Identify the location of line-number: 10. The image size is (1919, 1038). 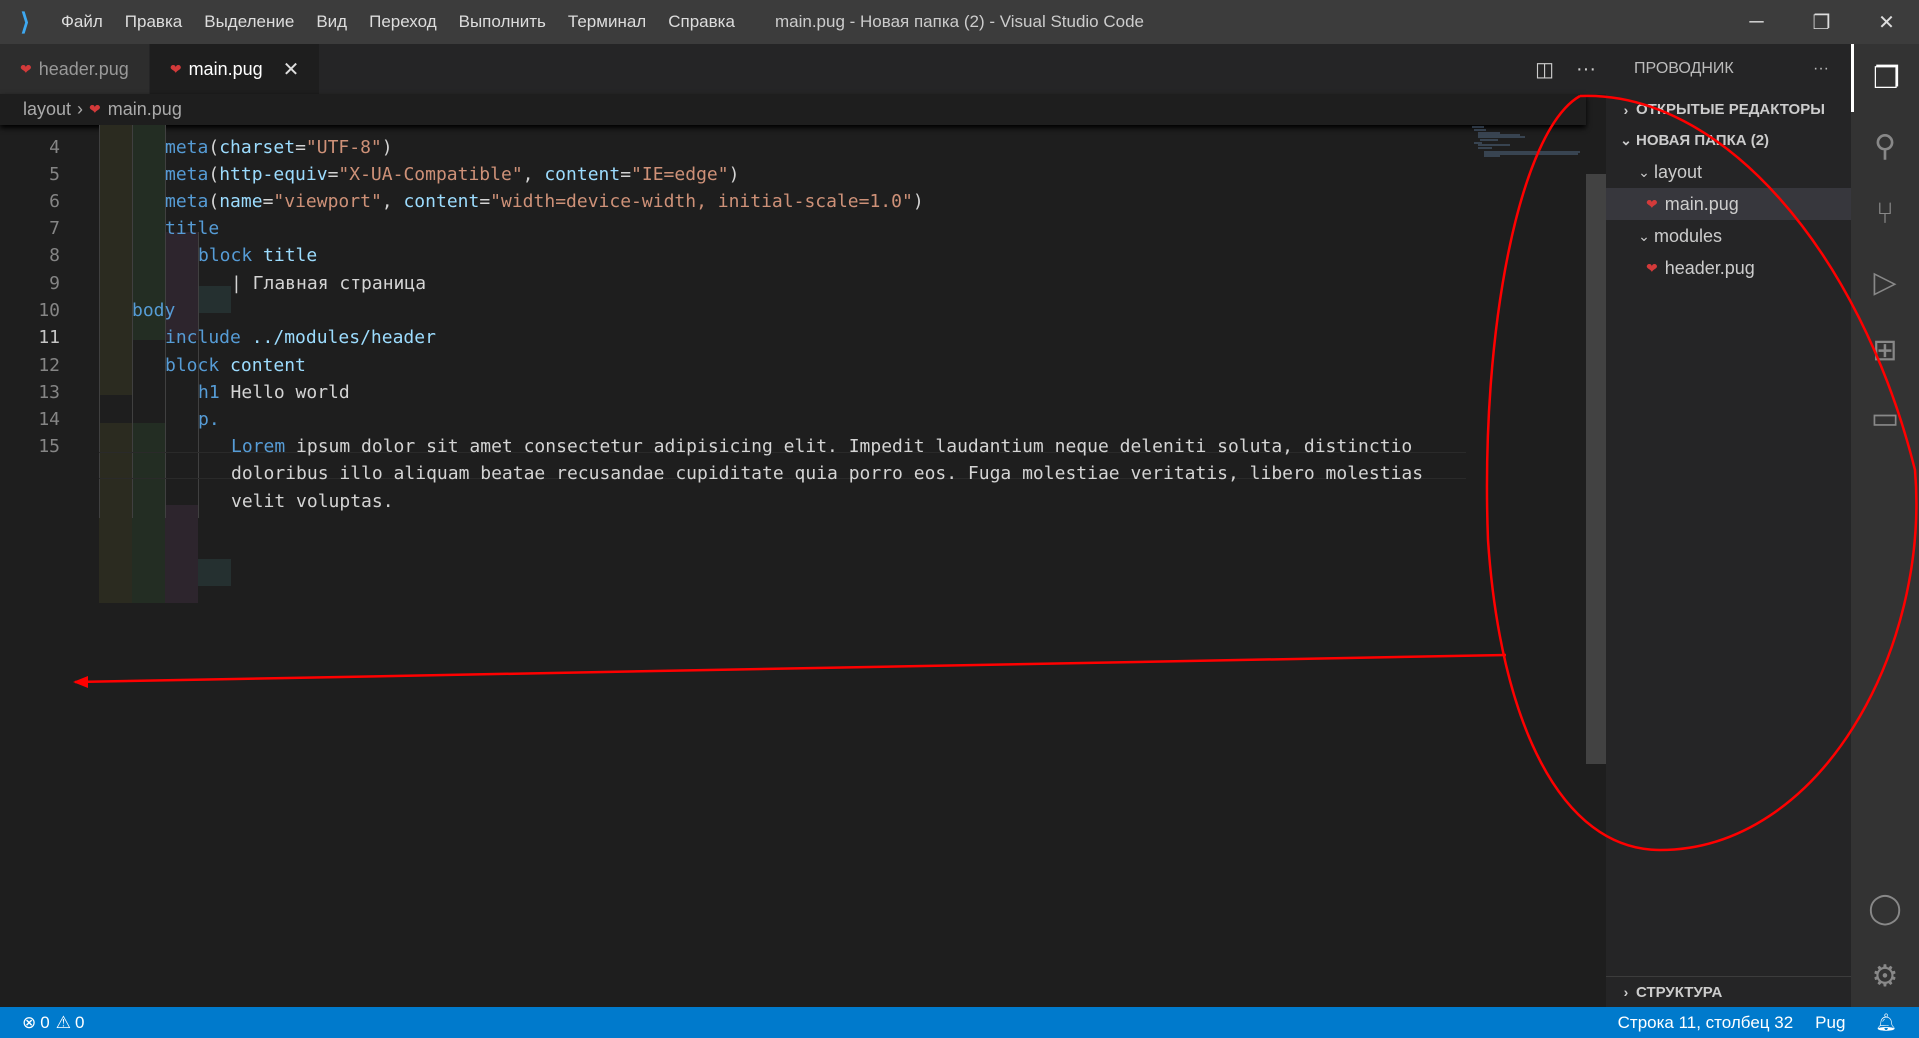
(49, 310).